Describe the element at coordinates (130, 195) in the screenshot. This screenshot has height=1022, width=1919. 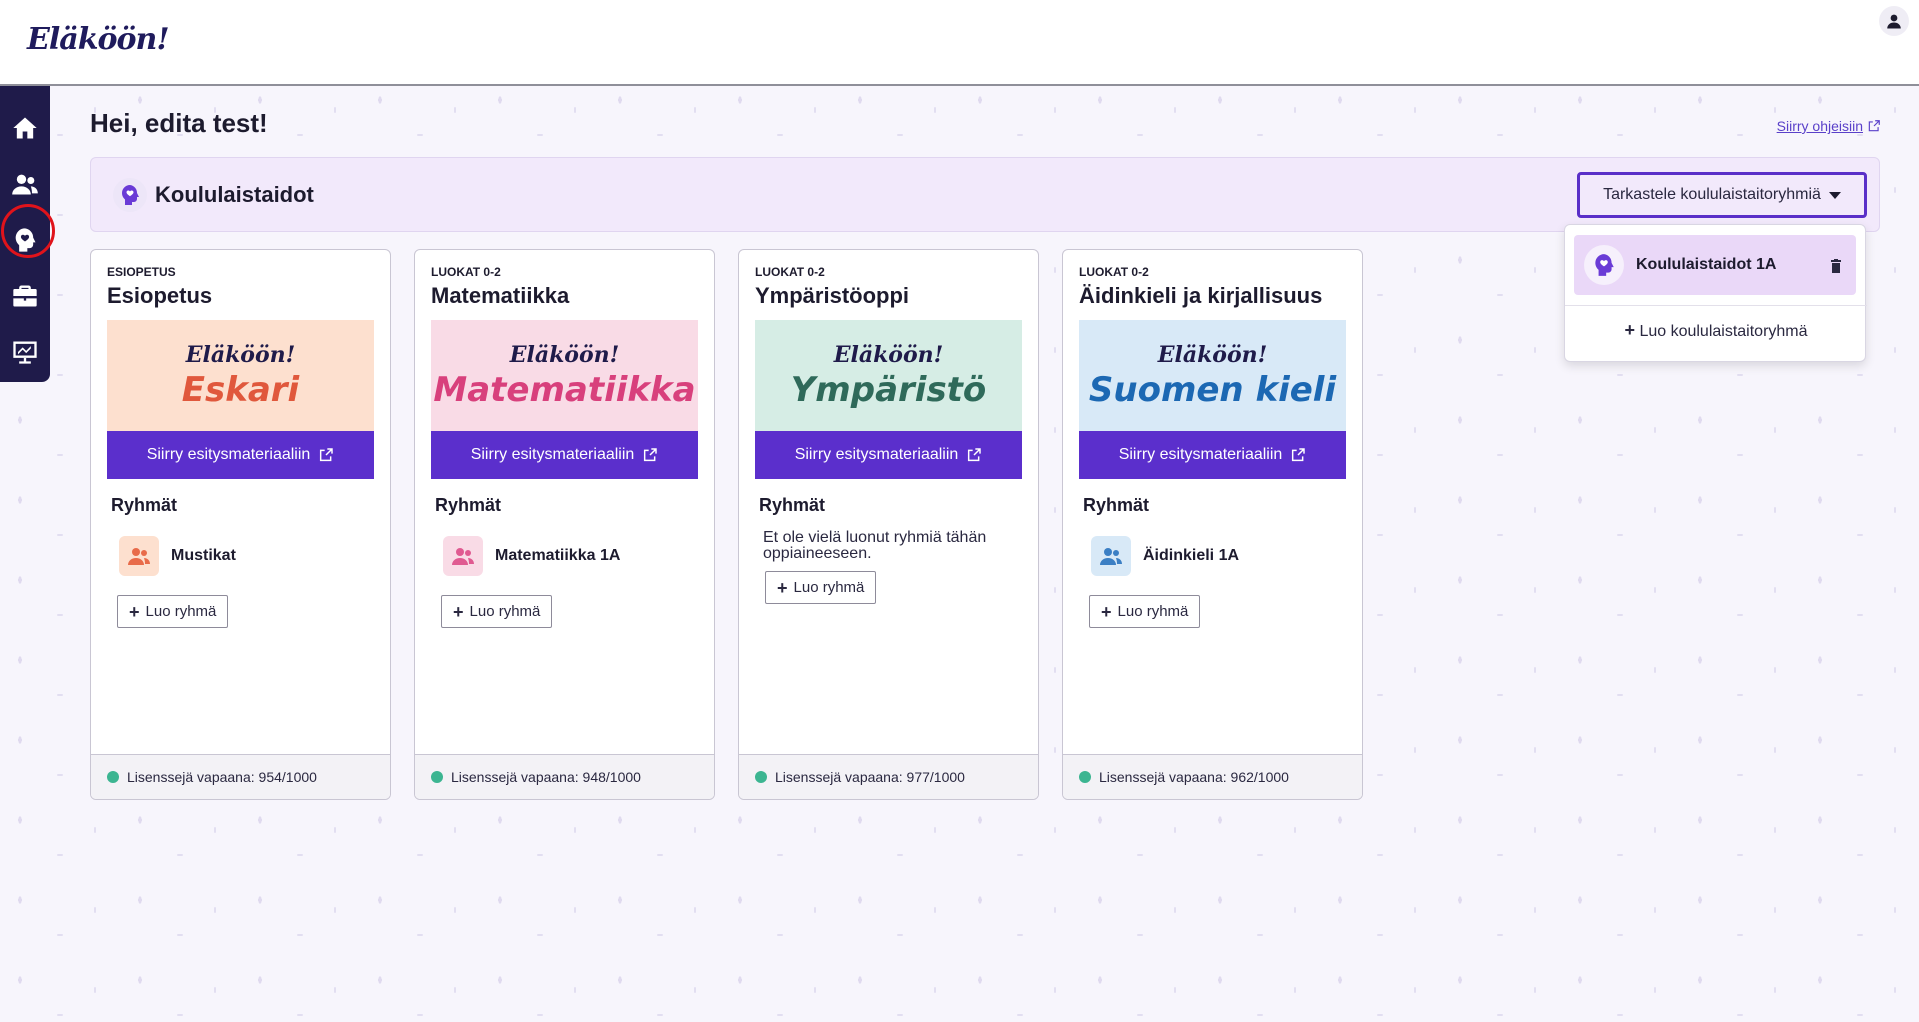
I see `school-skills-section-icon` at that location.